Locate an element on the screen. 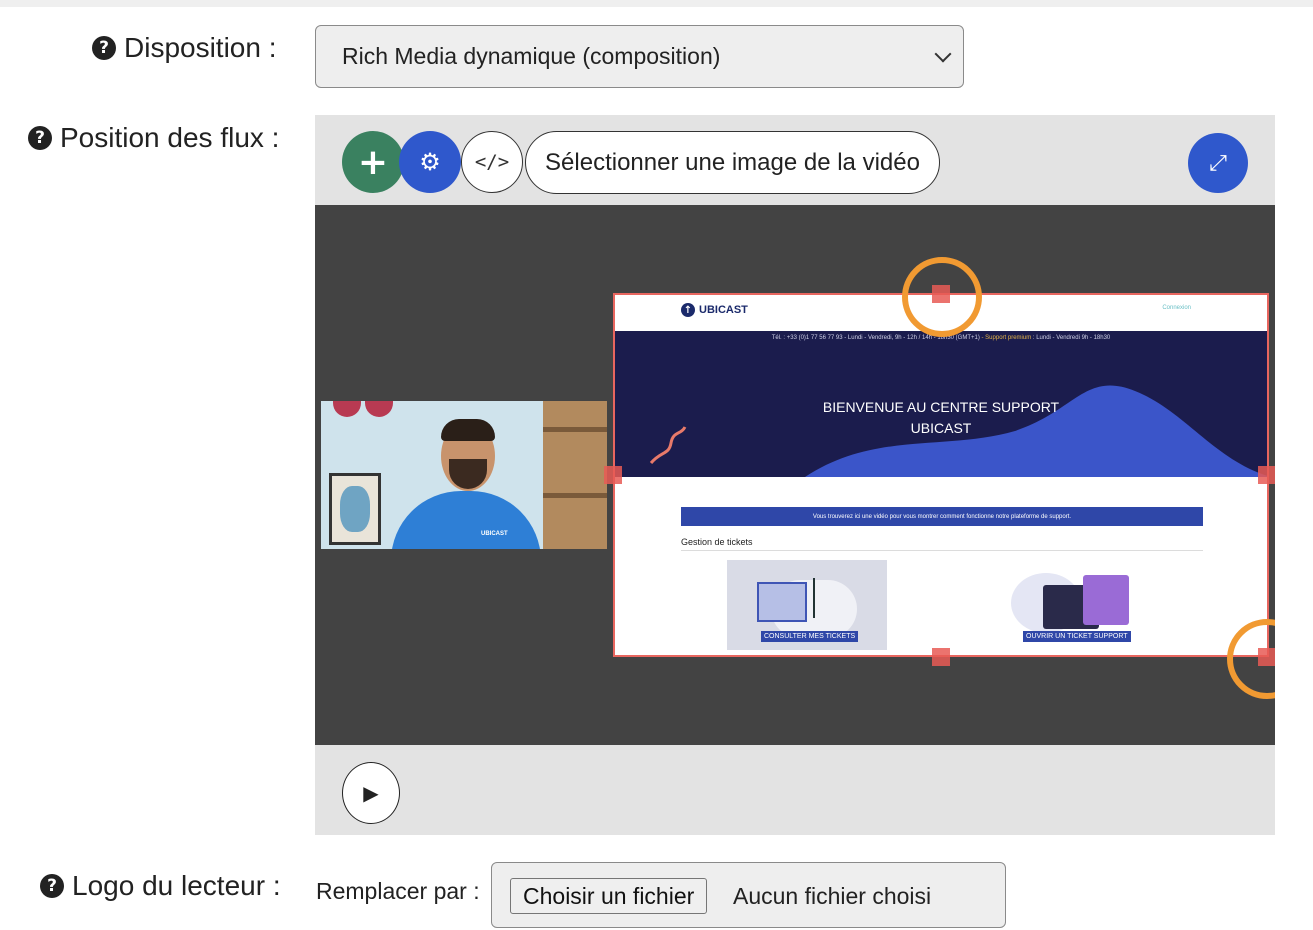 The height and width of the screenshot is (930, 1313). code-button: </> is located at coordinates (492, 162).